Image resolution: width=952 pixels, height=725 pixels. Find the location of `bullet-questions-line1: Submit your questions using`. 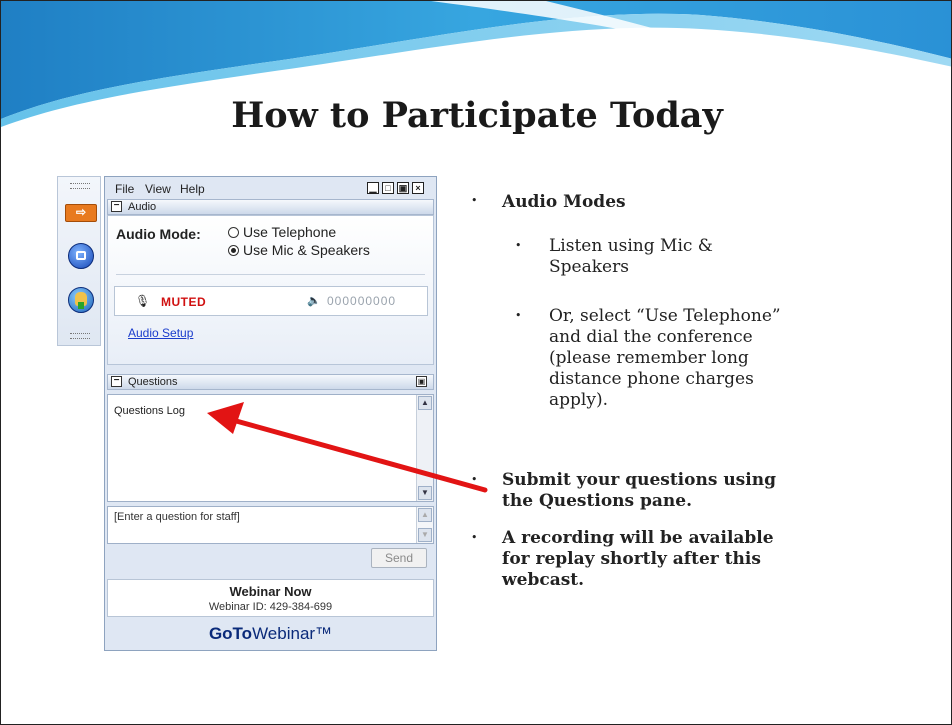

bullet-questions-line1: Submit your questions using is located at coordinates (639, 480).